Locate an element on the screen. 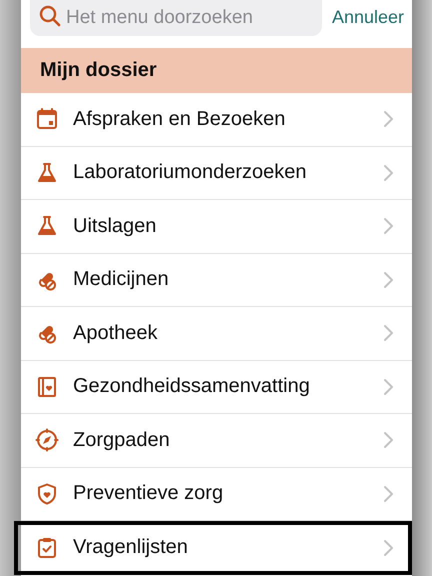  calendar-icon is located at coordinates (47, 119).